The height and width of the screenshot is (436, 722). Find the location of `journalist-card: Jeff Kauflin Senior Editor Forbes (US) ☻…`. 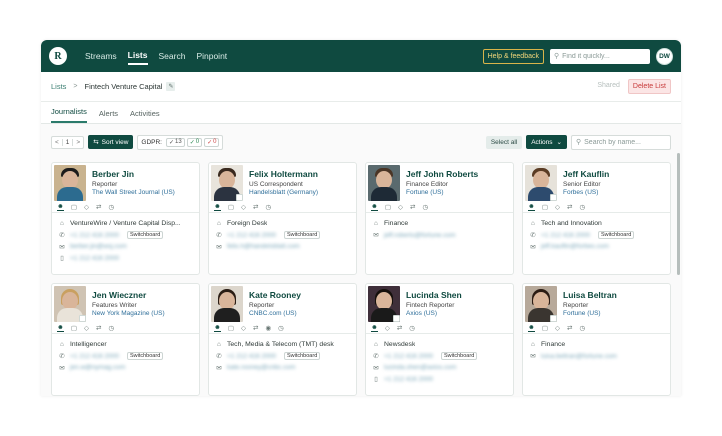

journalist-card: Jeff Kauflin Senior Editor Forbes (US) ☻… is located at coordinates (596, 218).